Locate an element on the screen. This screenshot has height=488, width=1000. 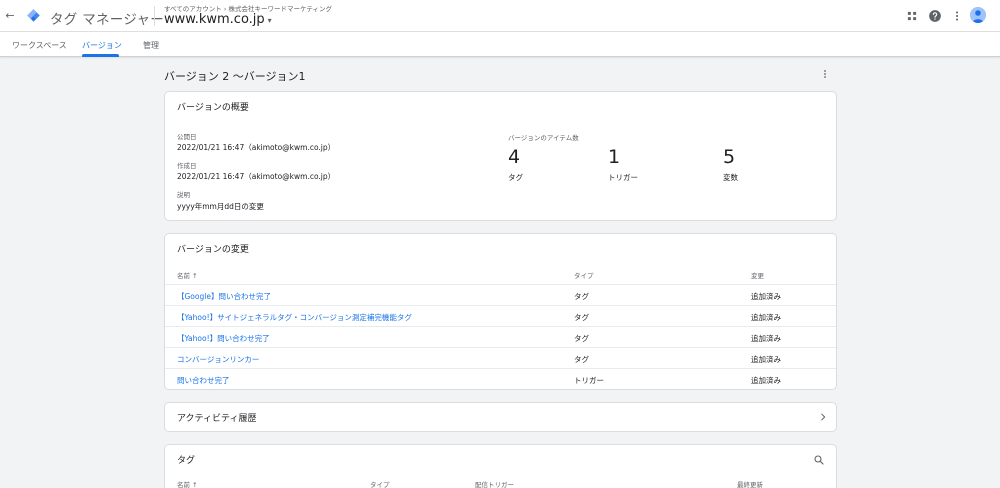
item-name-link: 問い合わせ完了 is located at coordinates (203, 380).